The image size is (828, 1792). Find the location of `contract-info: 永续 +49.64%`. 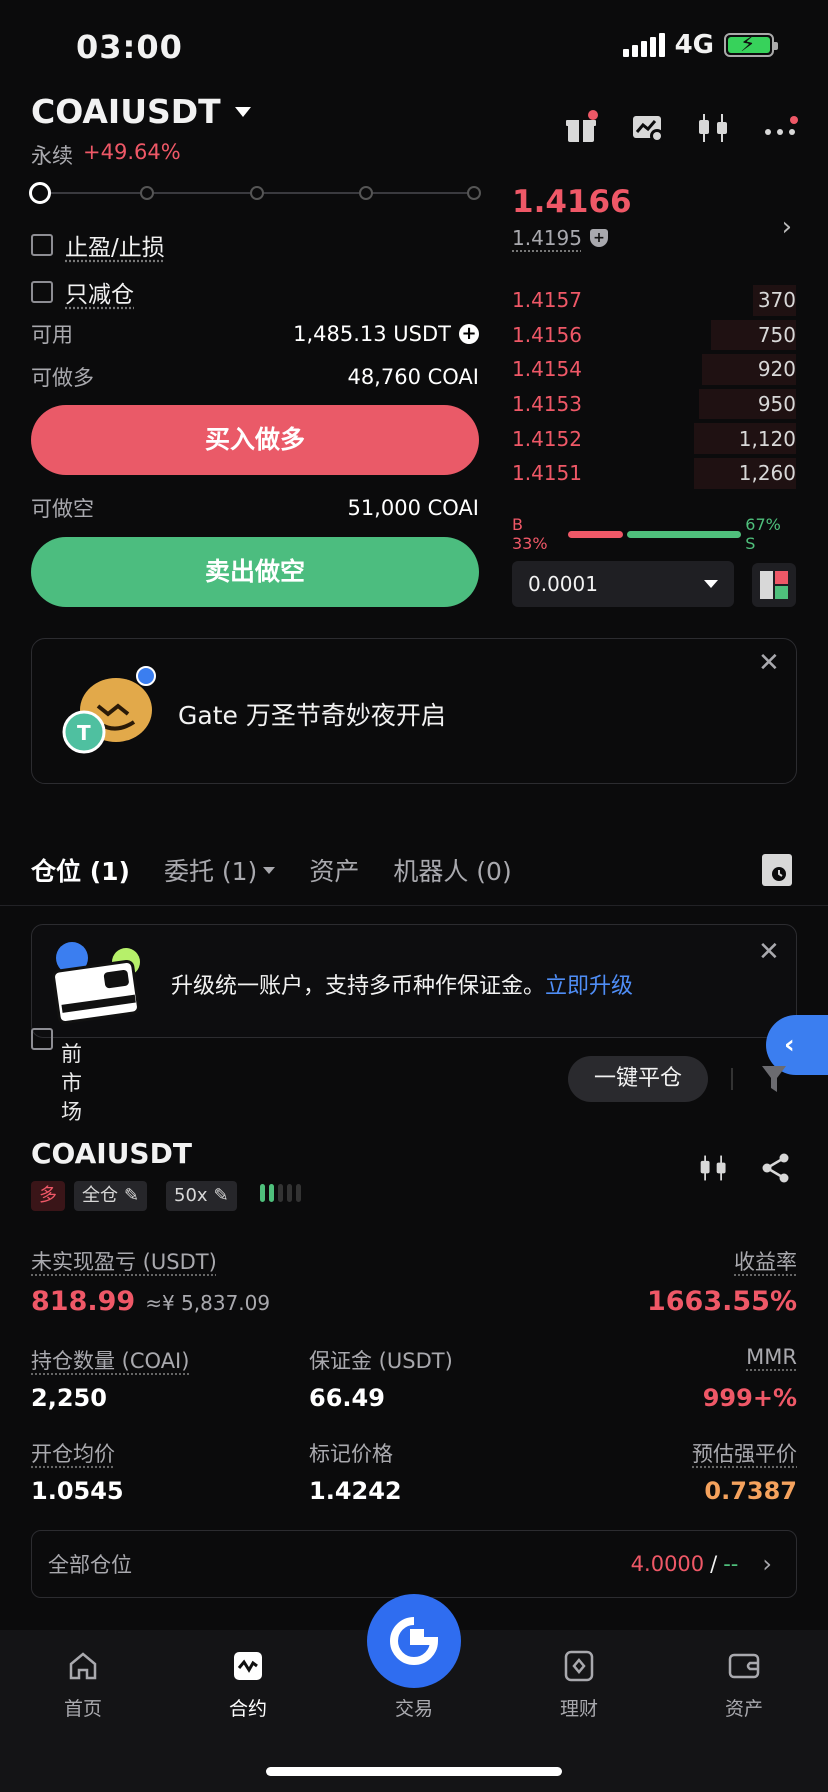

contract-info: 永续 +49.64% is located at coordinates (106, 155).